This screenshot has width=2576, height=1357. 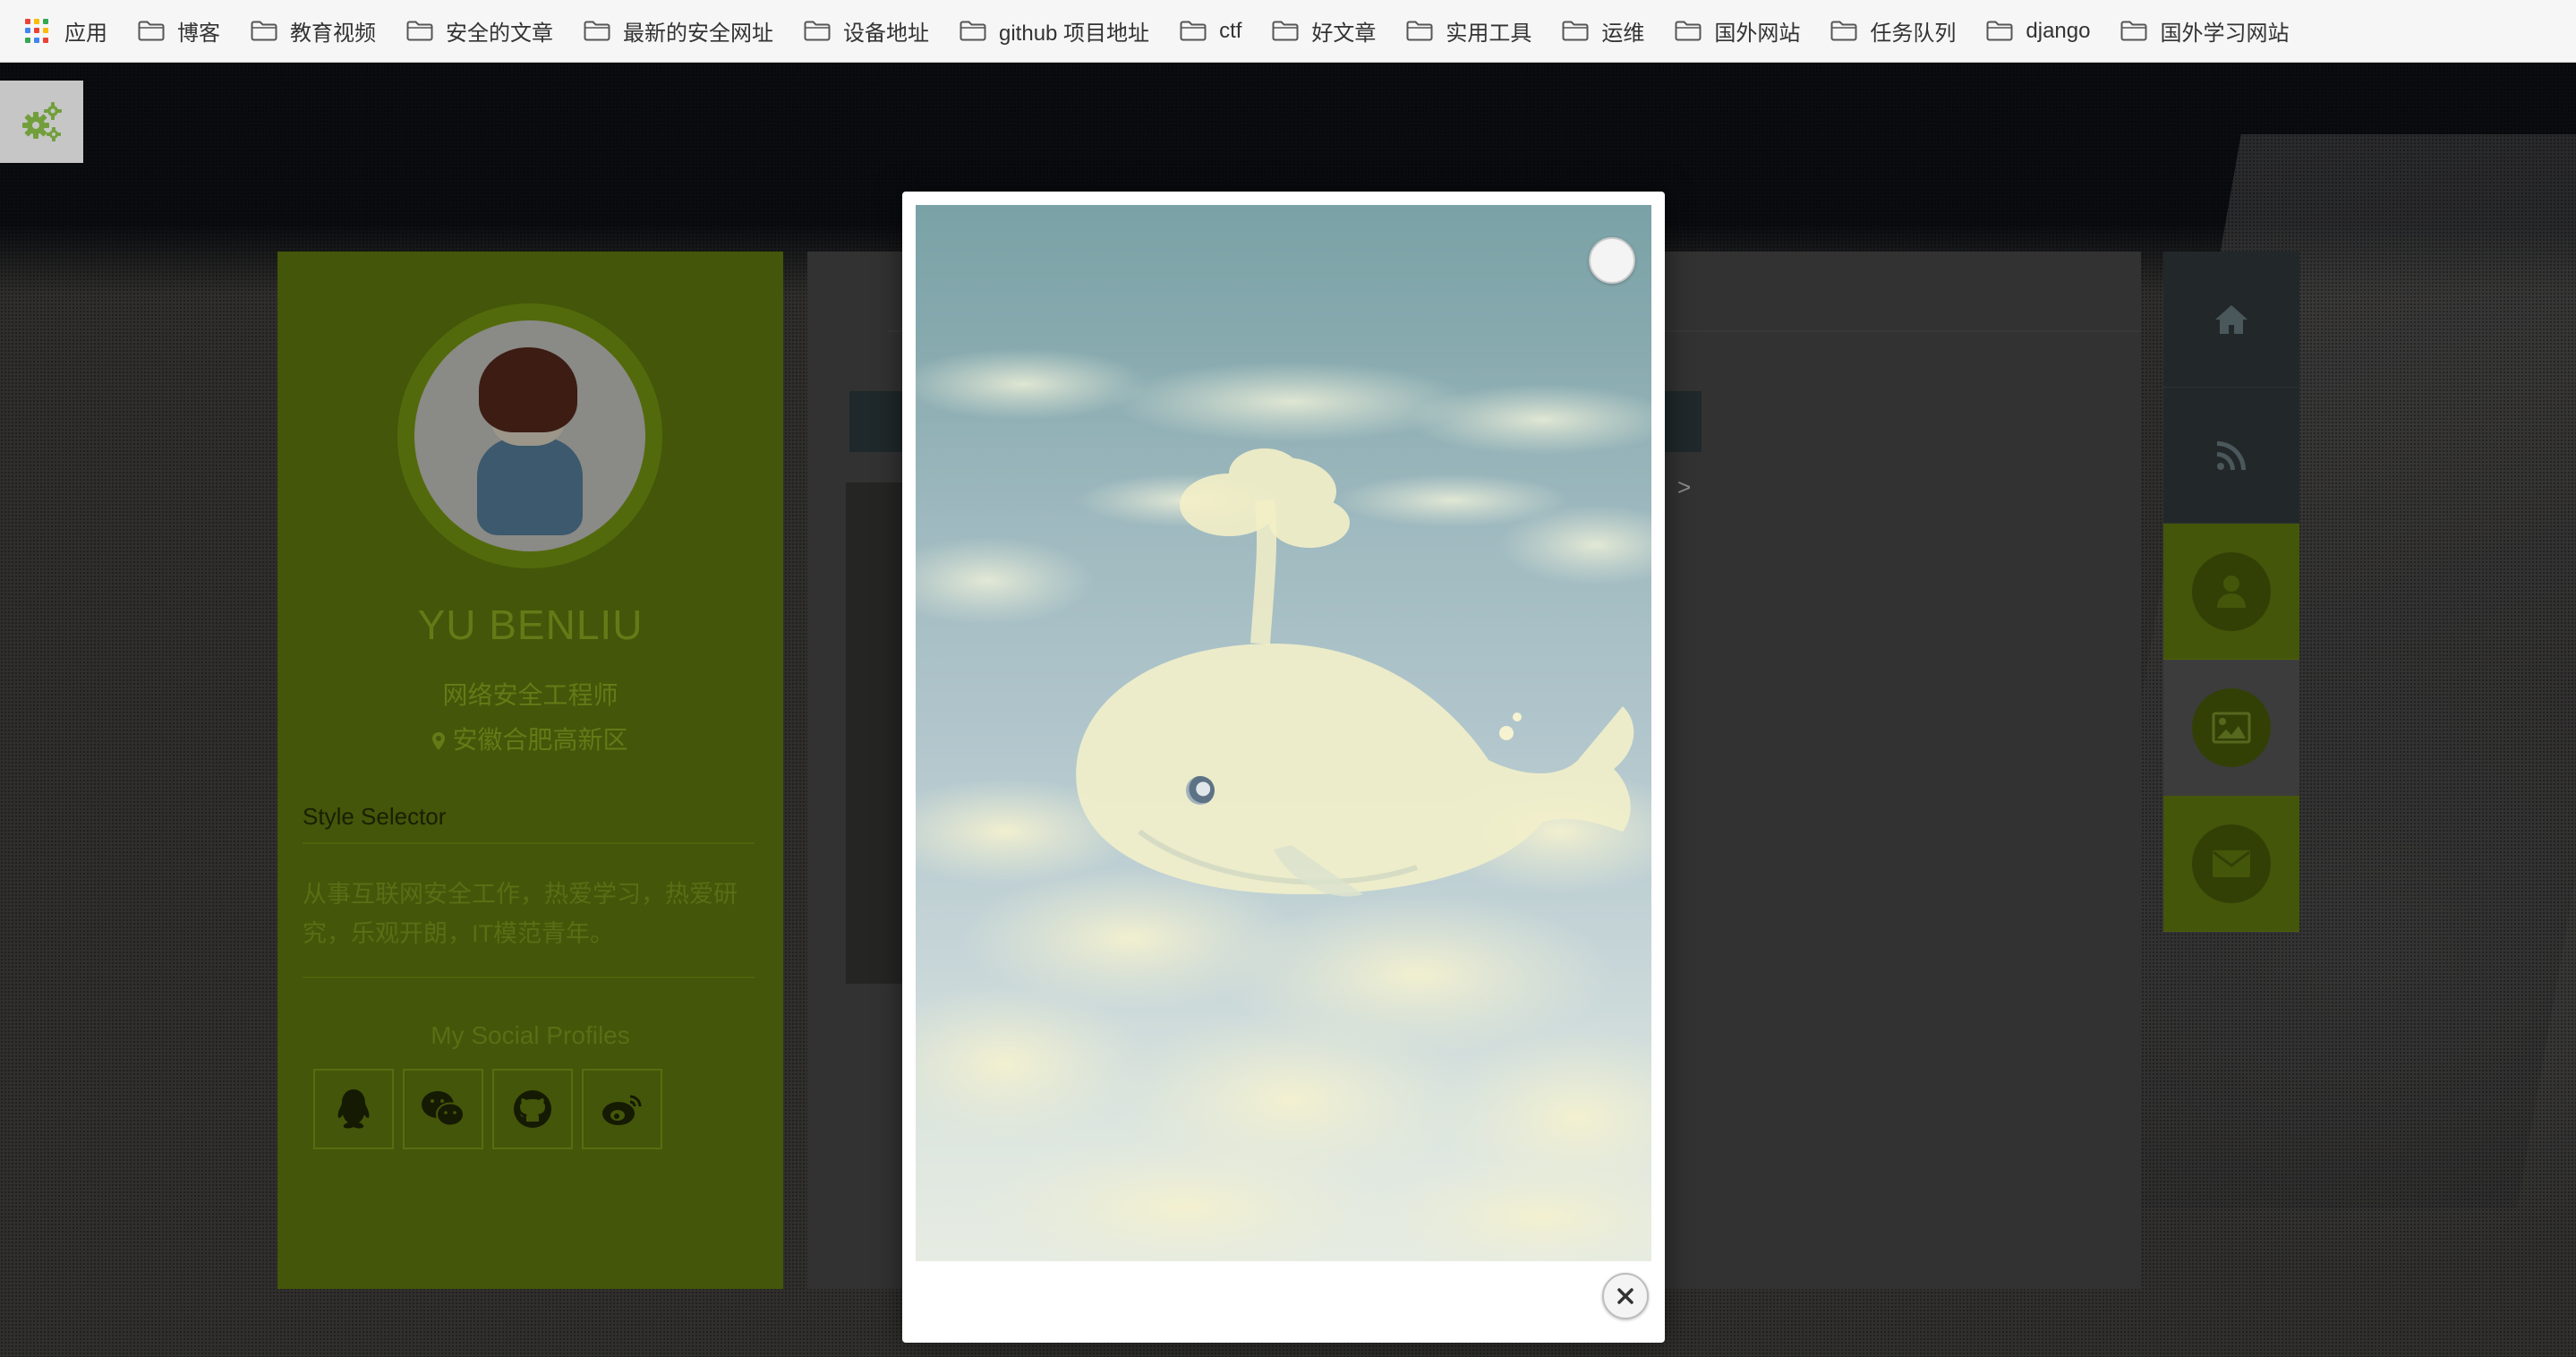 I want to click on bookmark-folder: 运维, so click(x=1610, y=31).